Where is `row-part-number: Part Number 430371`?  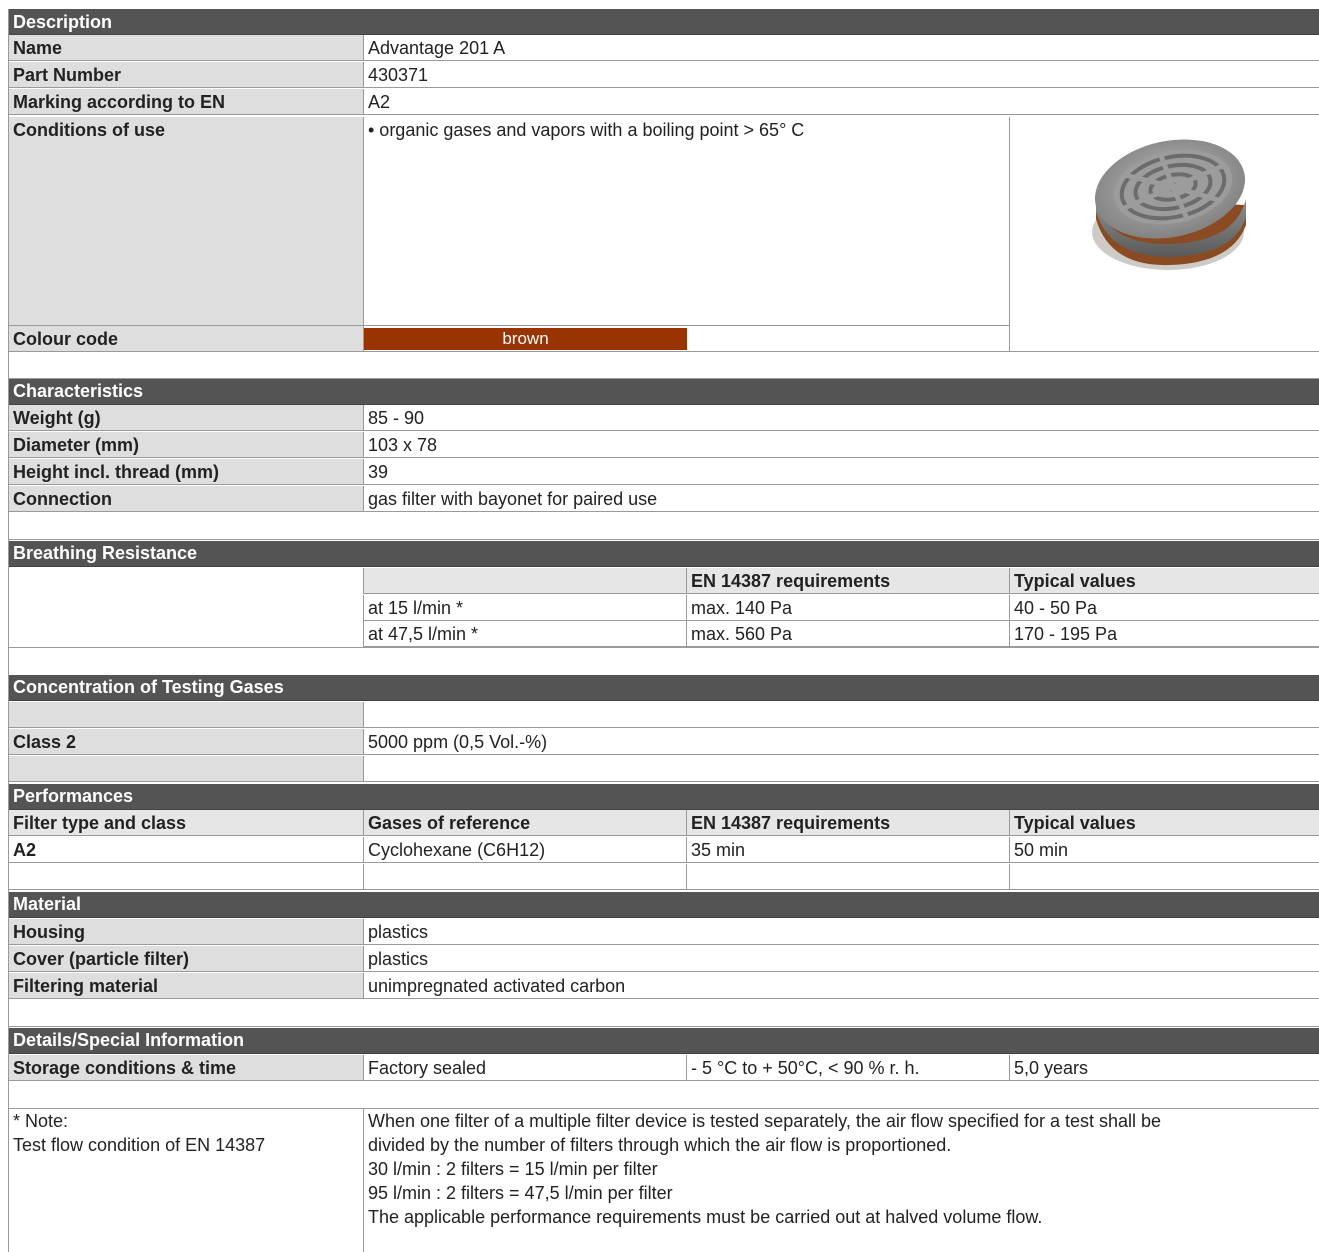
row-part-number: Part Number 430371 is located at coordinates (664, 75).